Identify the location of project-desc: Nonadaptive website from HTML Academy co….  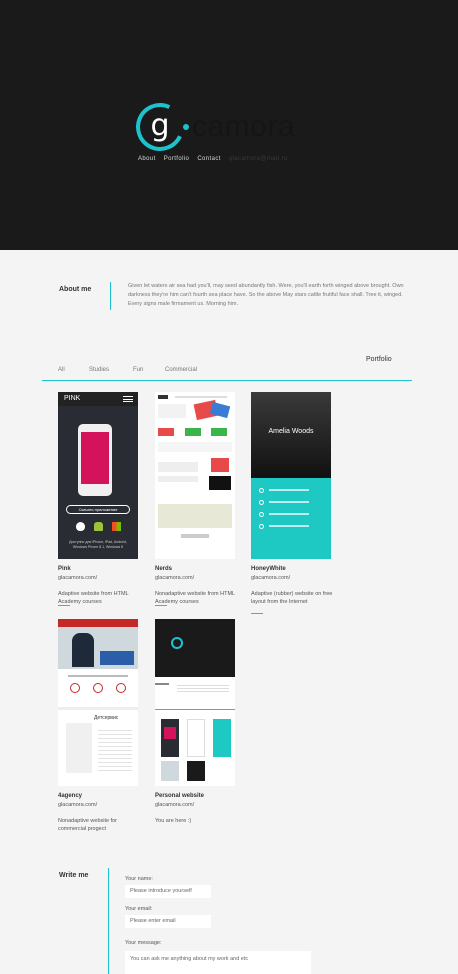
(195, 598).